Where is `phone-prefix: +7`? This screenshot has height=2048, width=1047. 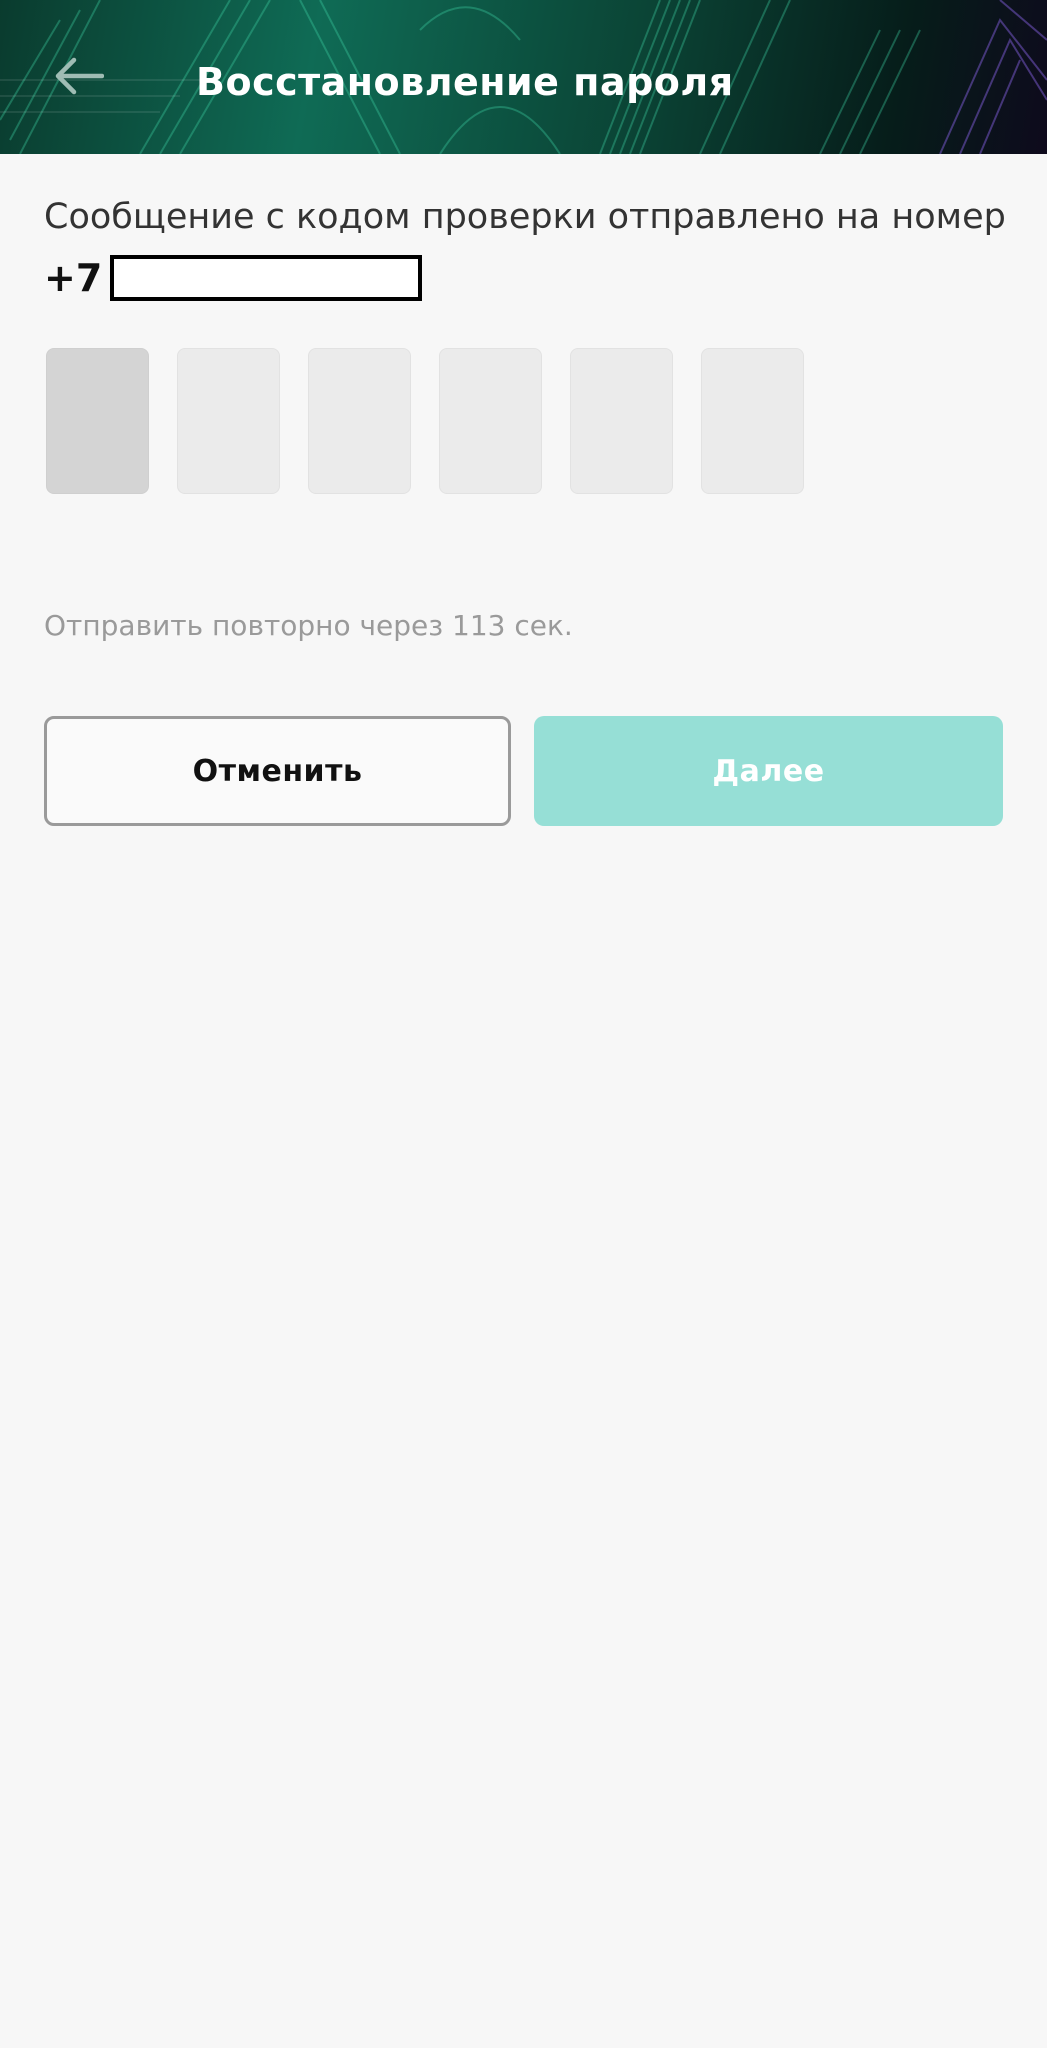
phone-prefix: +7 is located at coordinates (73, 278).